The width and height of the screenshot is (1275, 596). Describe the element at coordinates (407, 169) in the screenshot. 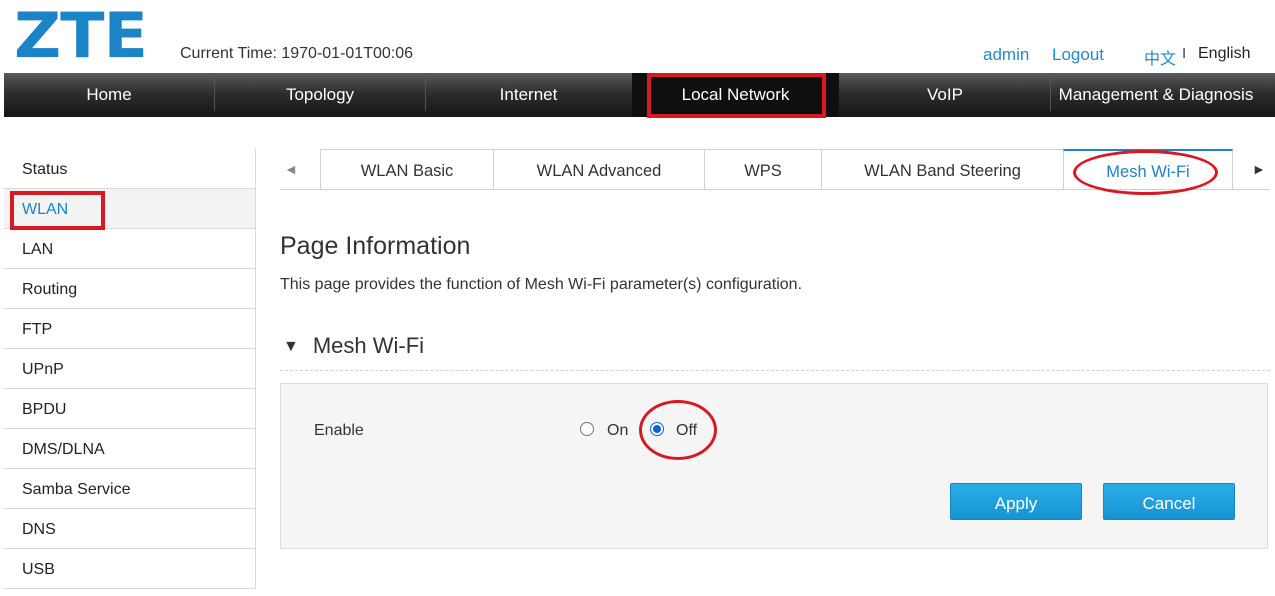

I see `tab-wlan-basic: WLAN Basic` at that location.